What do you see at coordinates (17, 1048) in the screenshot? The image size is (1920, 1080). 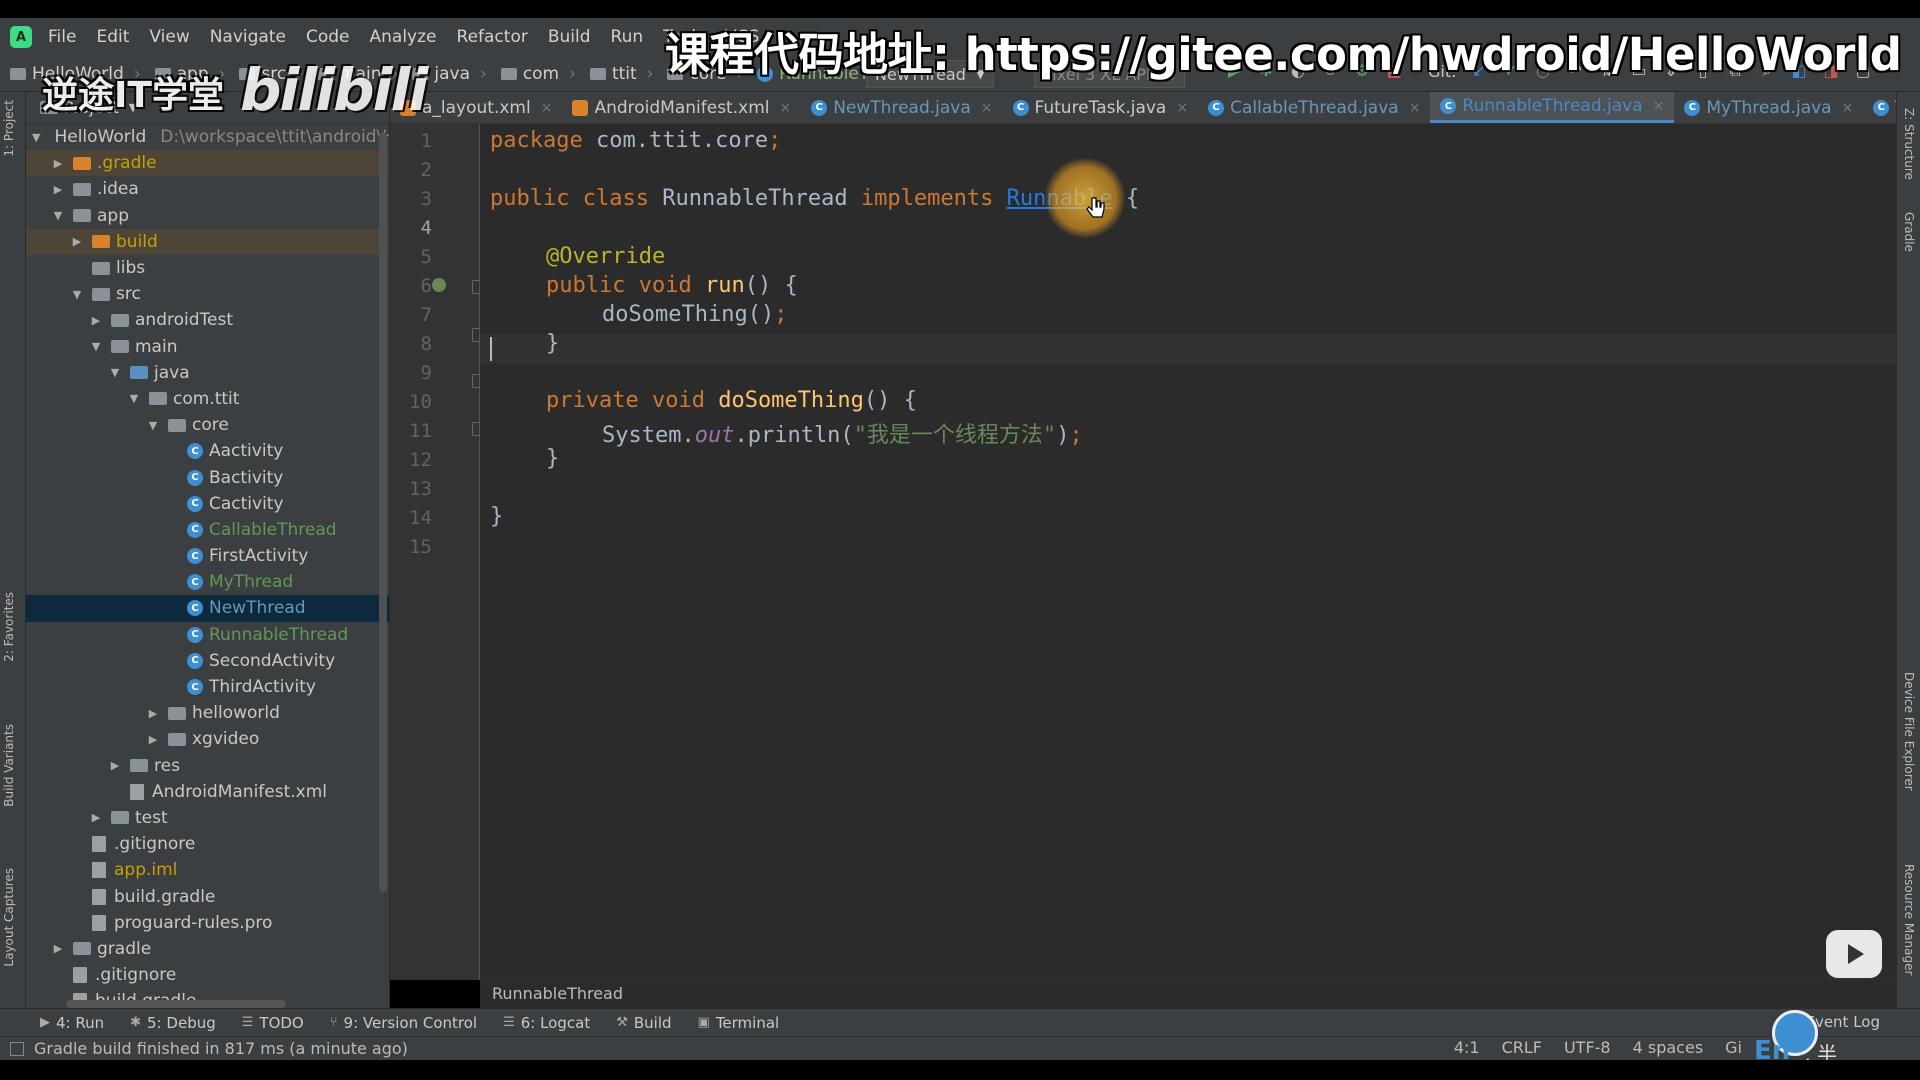 I see `status-toggle-icon` at bounding box center [17, 1048].